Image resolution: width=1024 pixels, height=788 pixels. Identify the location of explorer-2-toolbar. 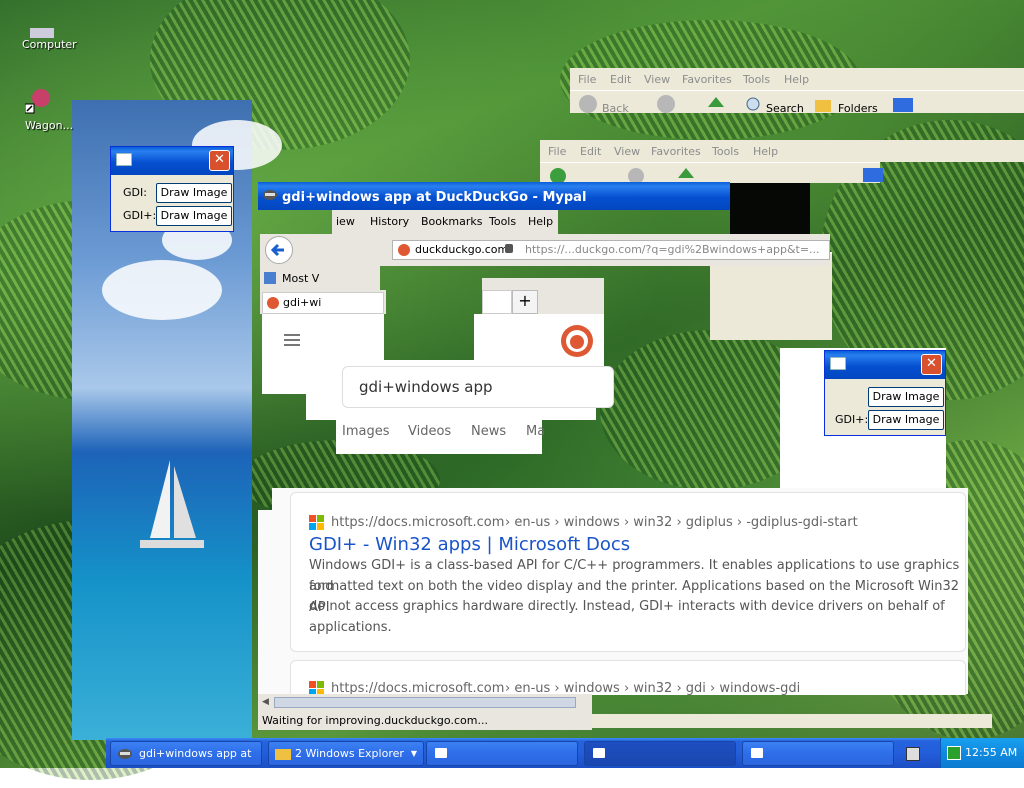
(711, 173).